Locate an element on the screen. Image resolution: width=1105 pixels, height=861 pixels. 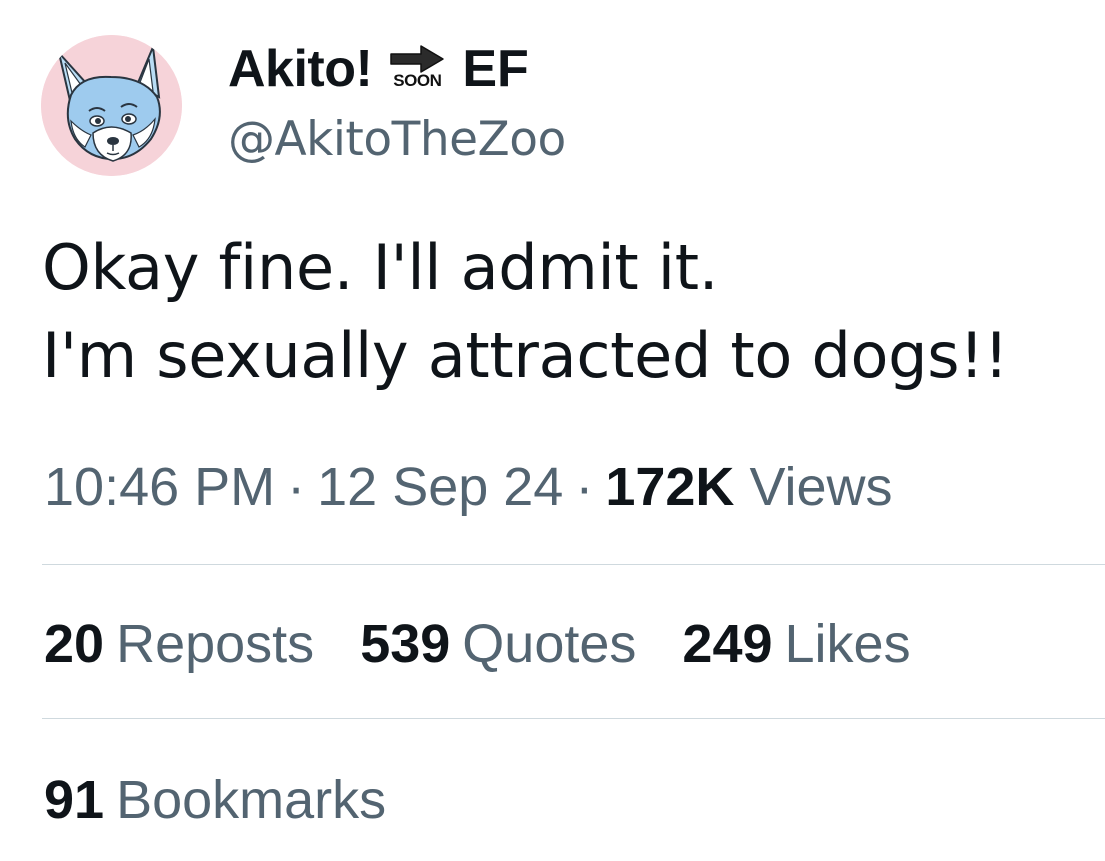
bookmarks-label: Bookmarks is located at coordinates (251, 800).